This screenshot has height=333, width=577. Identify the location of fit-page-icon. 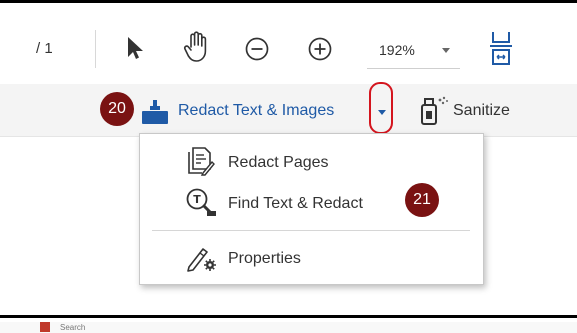
(501, 48).